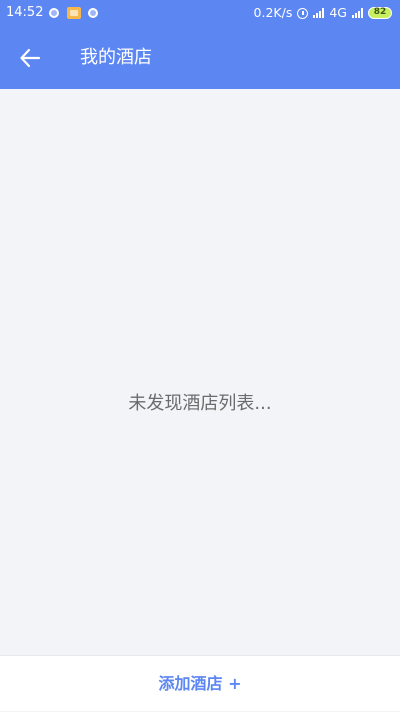  I want to click on footer-bar: 添加酒店 +, so click(200, 683).